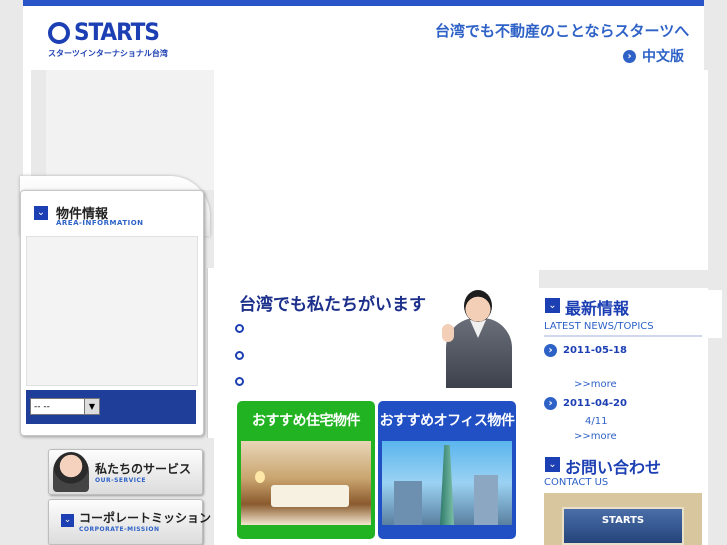 Image resolution: width=727 pixels, height=545 pixels. Describe the element at coordinates (306, 483) in the screenshot. I see `residential-photo` at that location.